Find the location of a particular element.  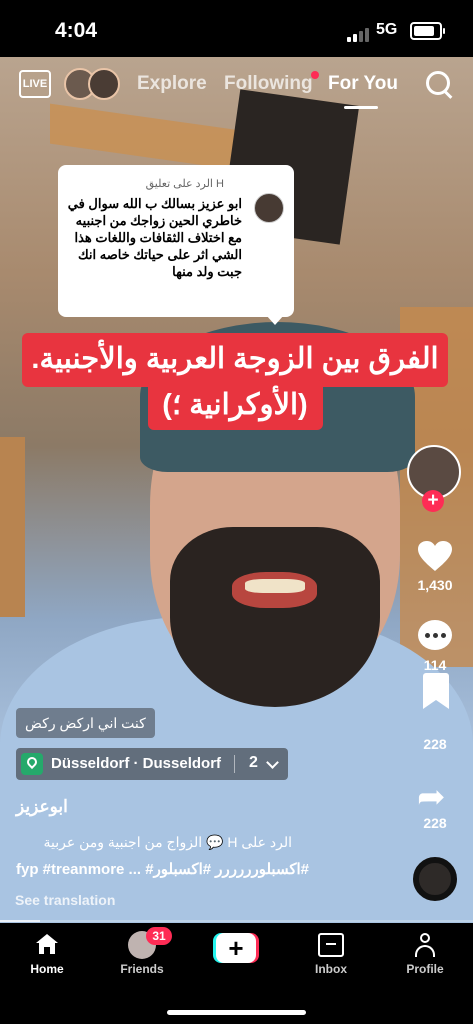

banner-line-1: الفرق بين الزوجة العربية والأجنبية. is located at coordinates (235, 359).